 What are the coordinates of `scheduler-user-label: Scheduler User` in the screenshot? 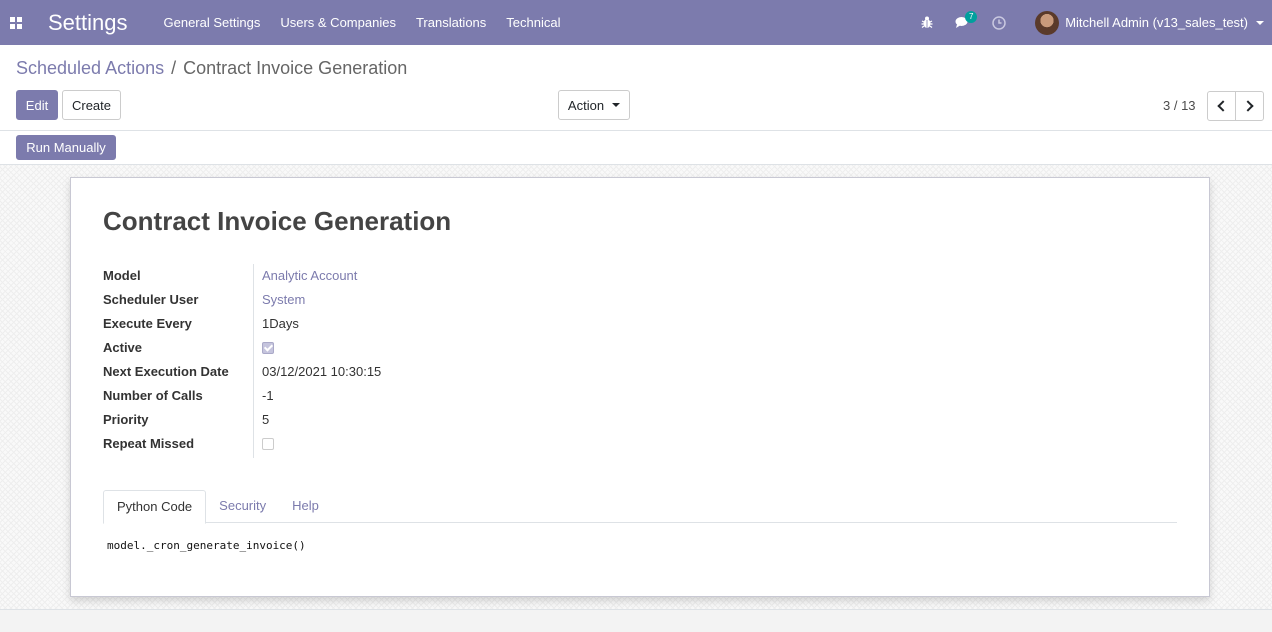 It's located at (151, 299).